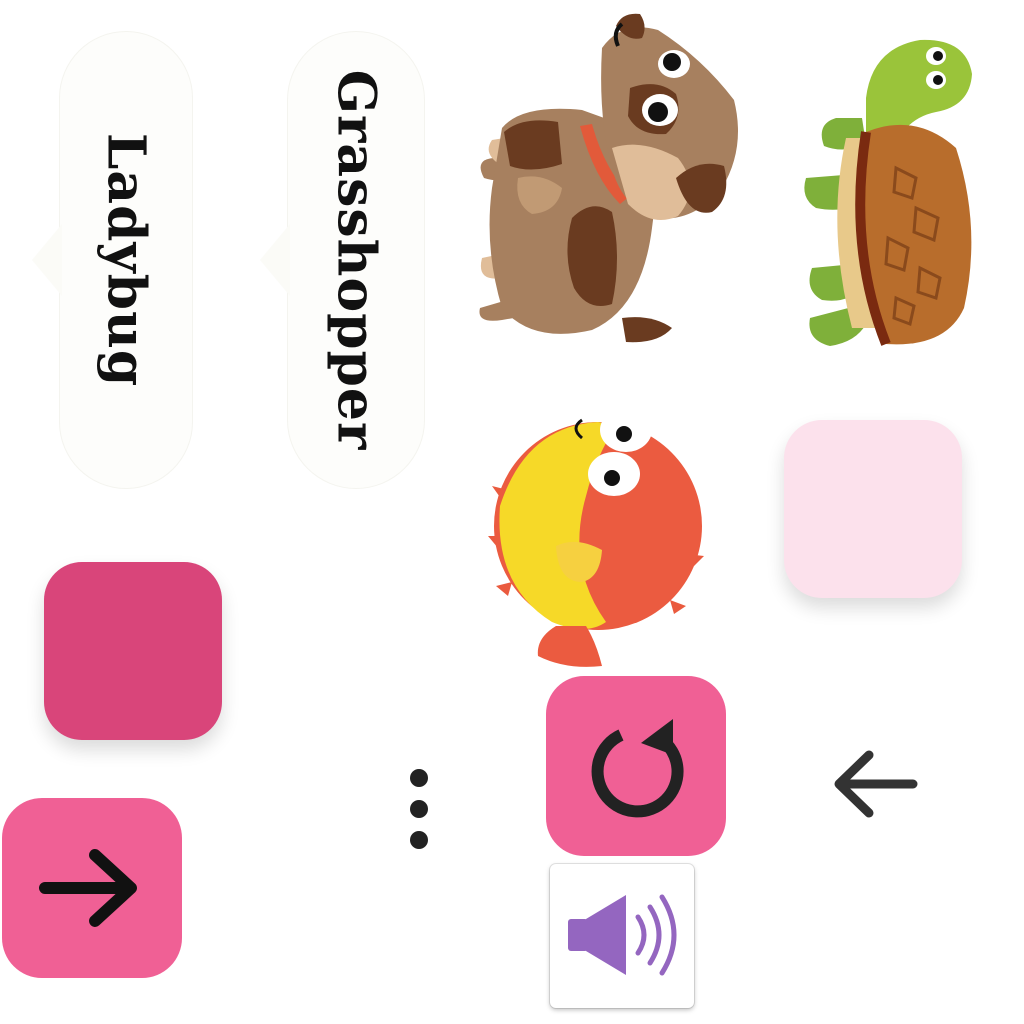 Image resolution: width=1024 pixels, height=1024 pixels. Describe the element at coordinates (88, 888) in the screenshot. I see `arrow-right-icon` at that location.